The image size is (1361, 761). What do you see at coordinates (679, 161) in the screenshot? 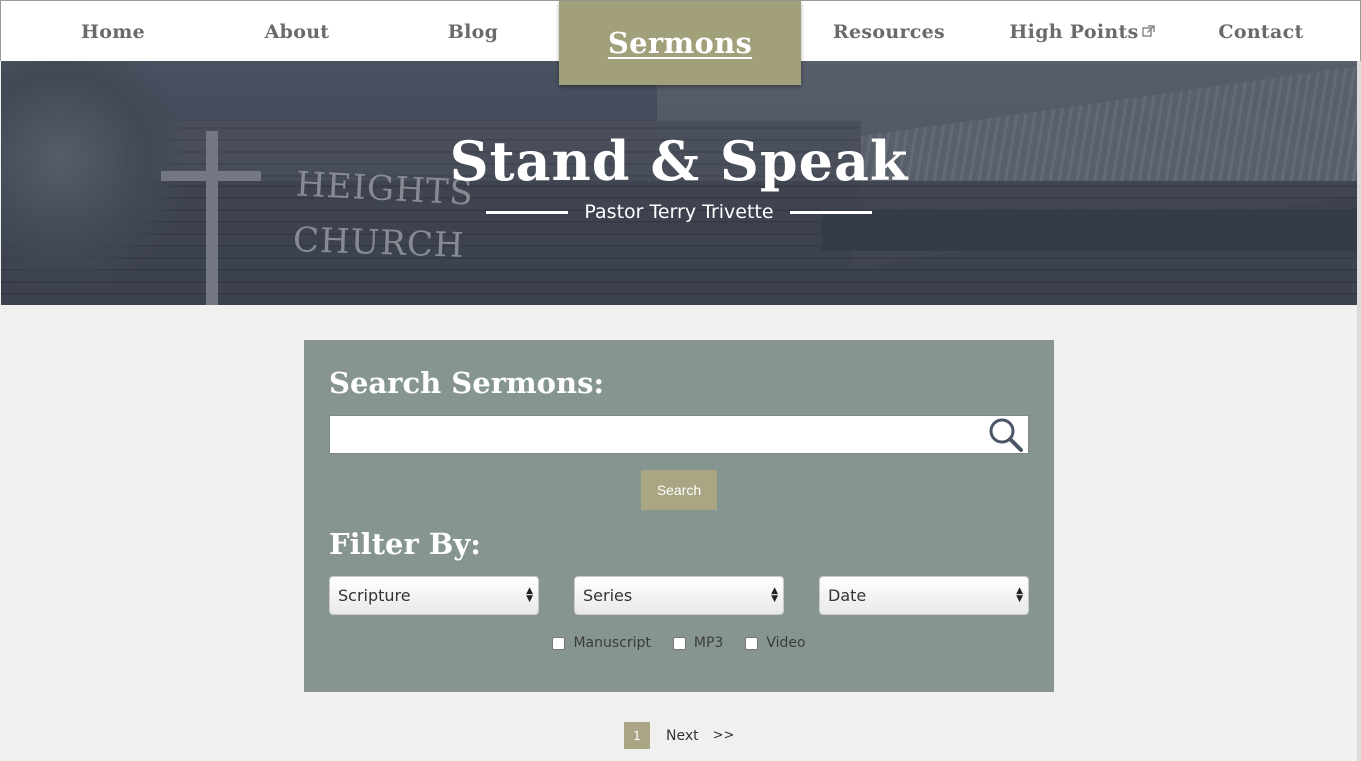
I see `page-title: Stand & Speak` at bounding box center [679, 161].